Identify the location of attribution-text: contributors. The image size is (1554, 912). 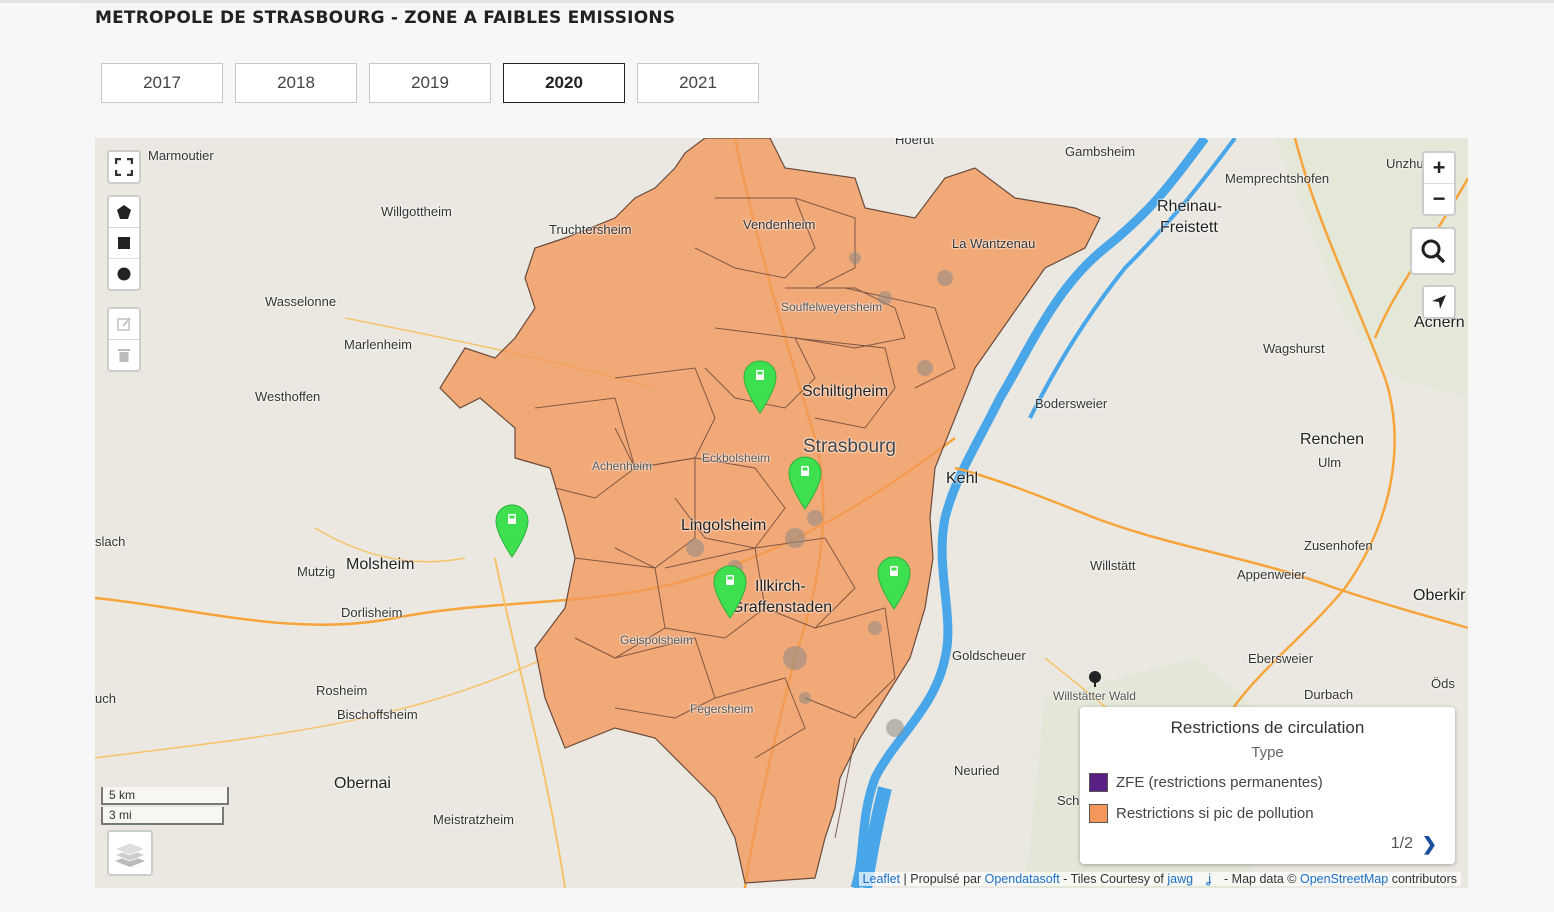
(1422, 879).